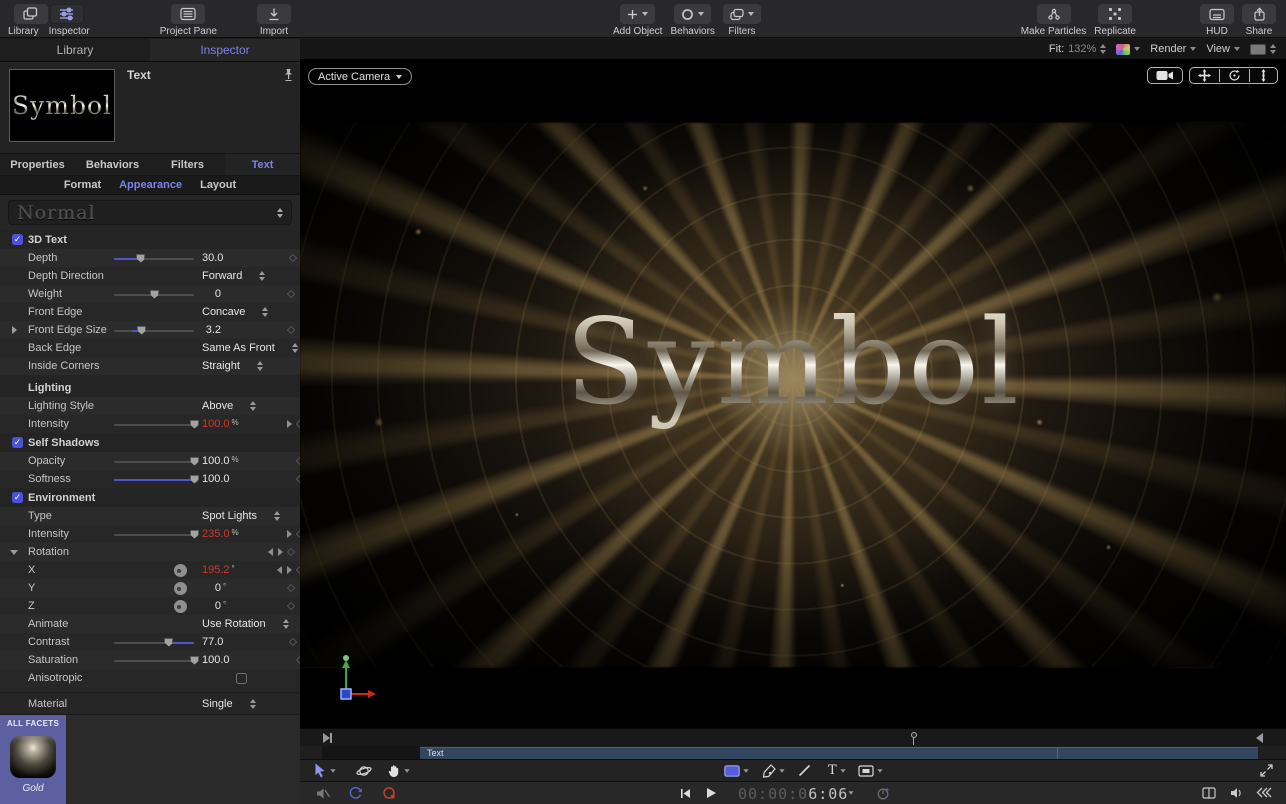  What do you see at coordinates (870, 770) in the screenshot?
I see `shape-tool-button` at bounding box center [870, 770].